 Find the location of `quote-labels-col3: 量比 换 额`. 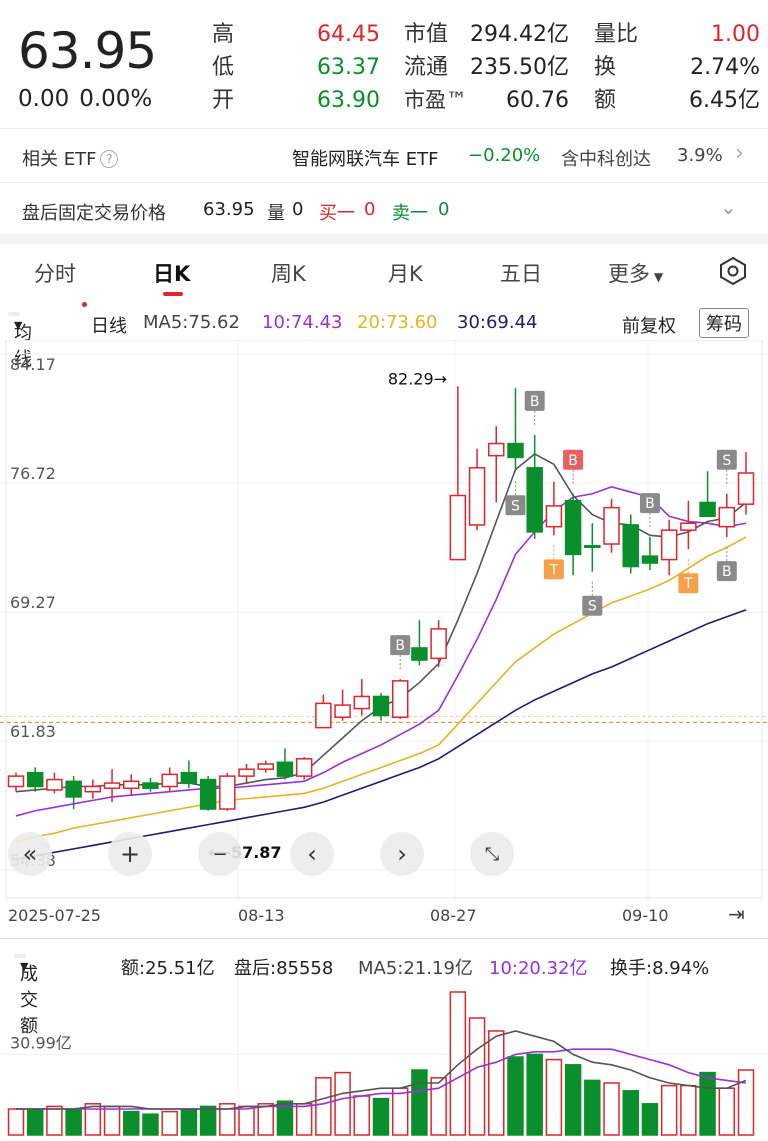

quote-labels-col3: 量比 换 额 is located at coordinates (616, 67).